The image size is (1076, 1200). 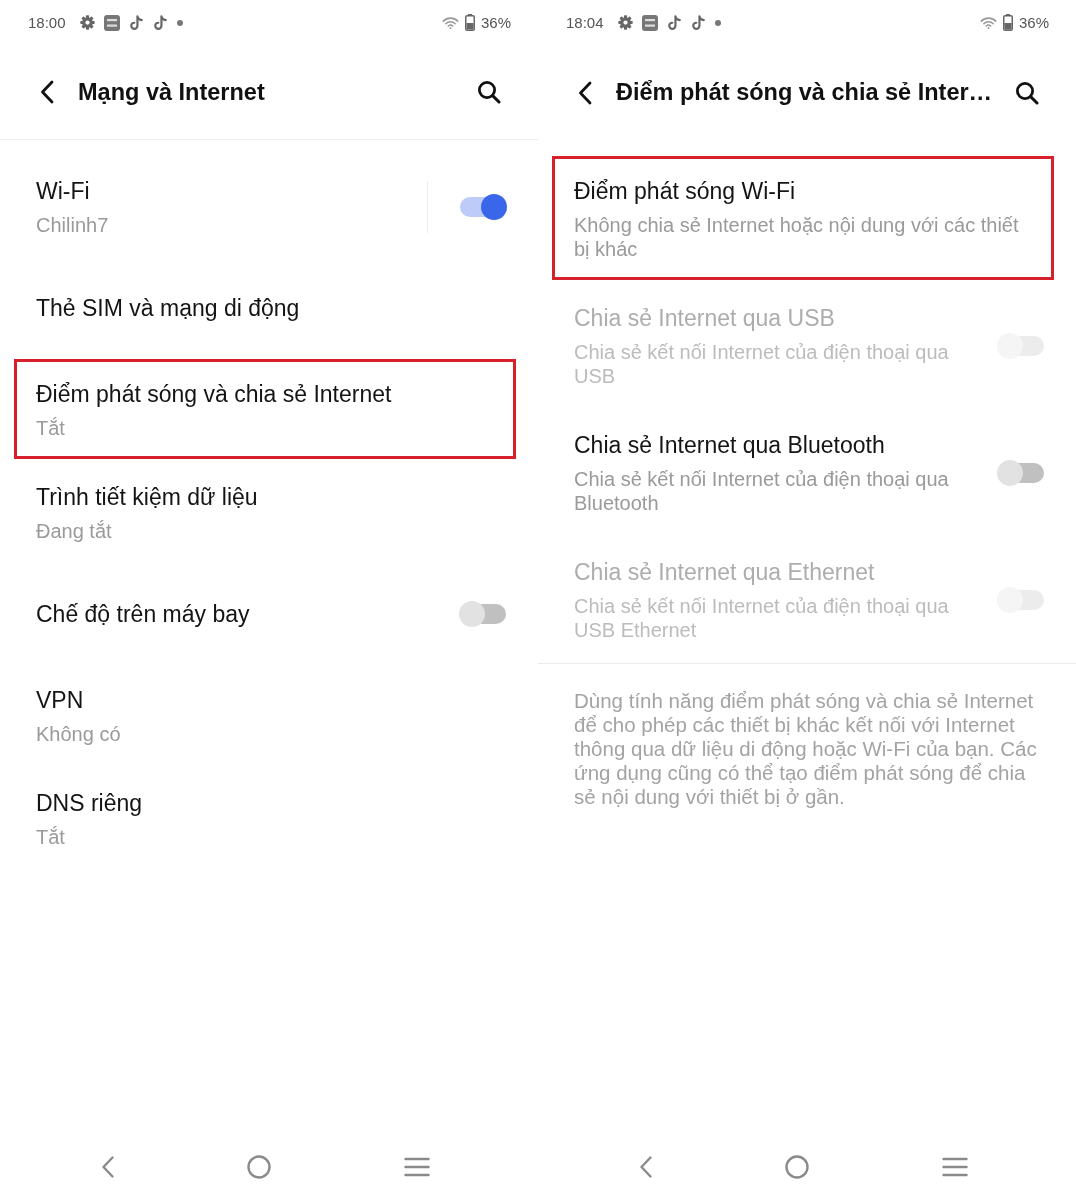 I want to click on setting-summary: Chia sẻ kết nối Internet của điện thoại qua USB, so click(x=762, y=364).